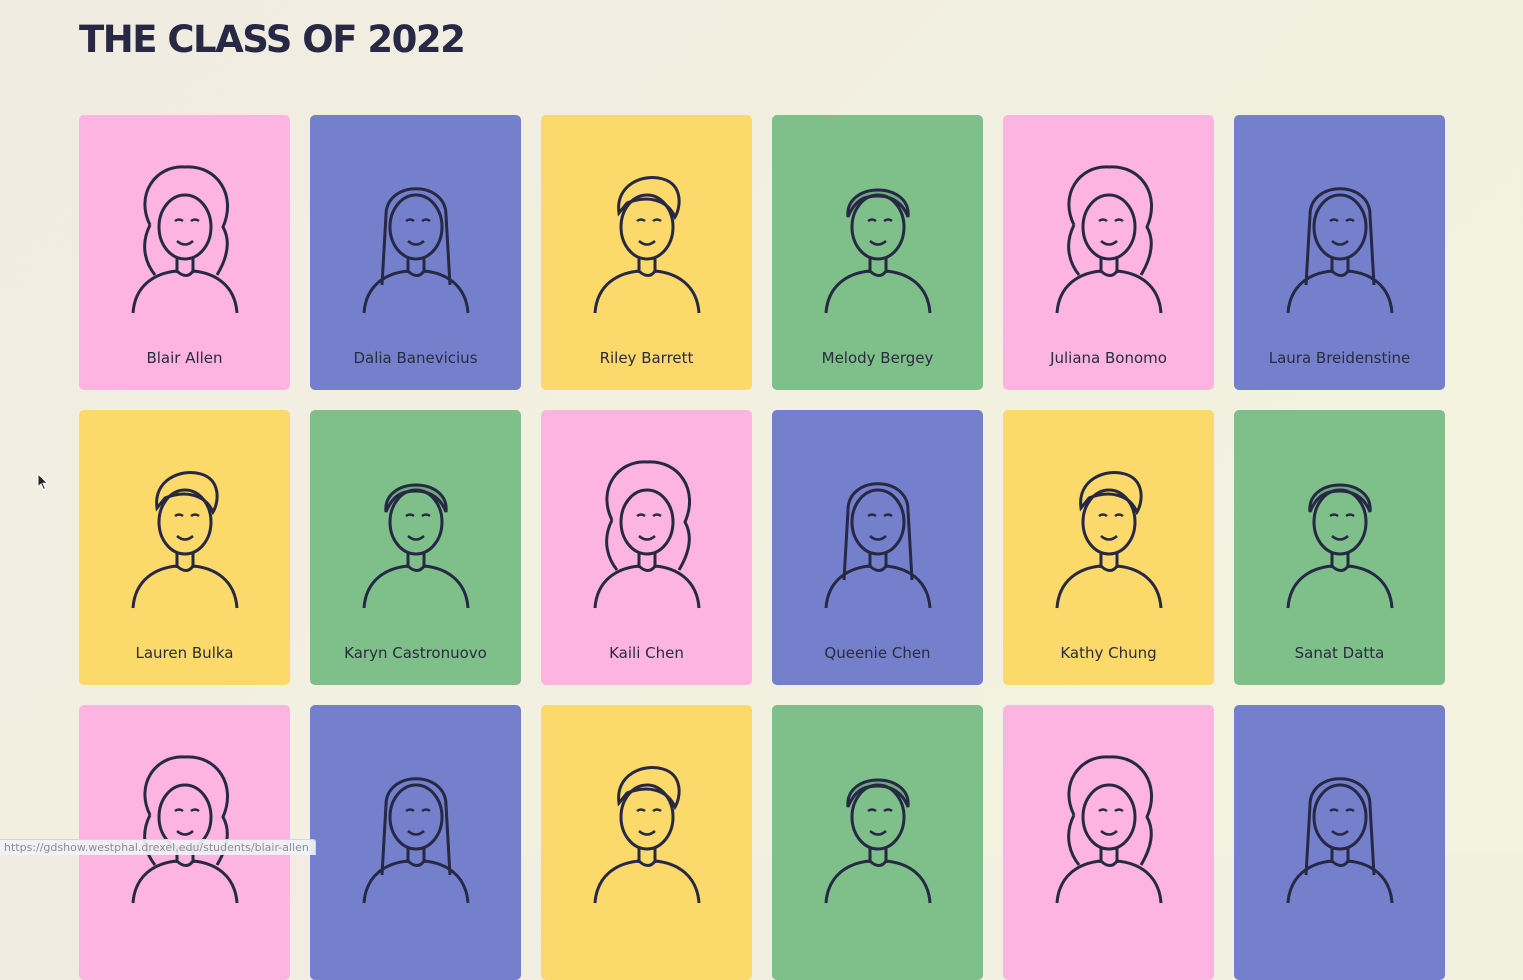 Image resolution: width=1523 pixels, height=980 pixels. I want to click on student-card: Kaili Chen, so click(646, 547).